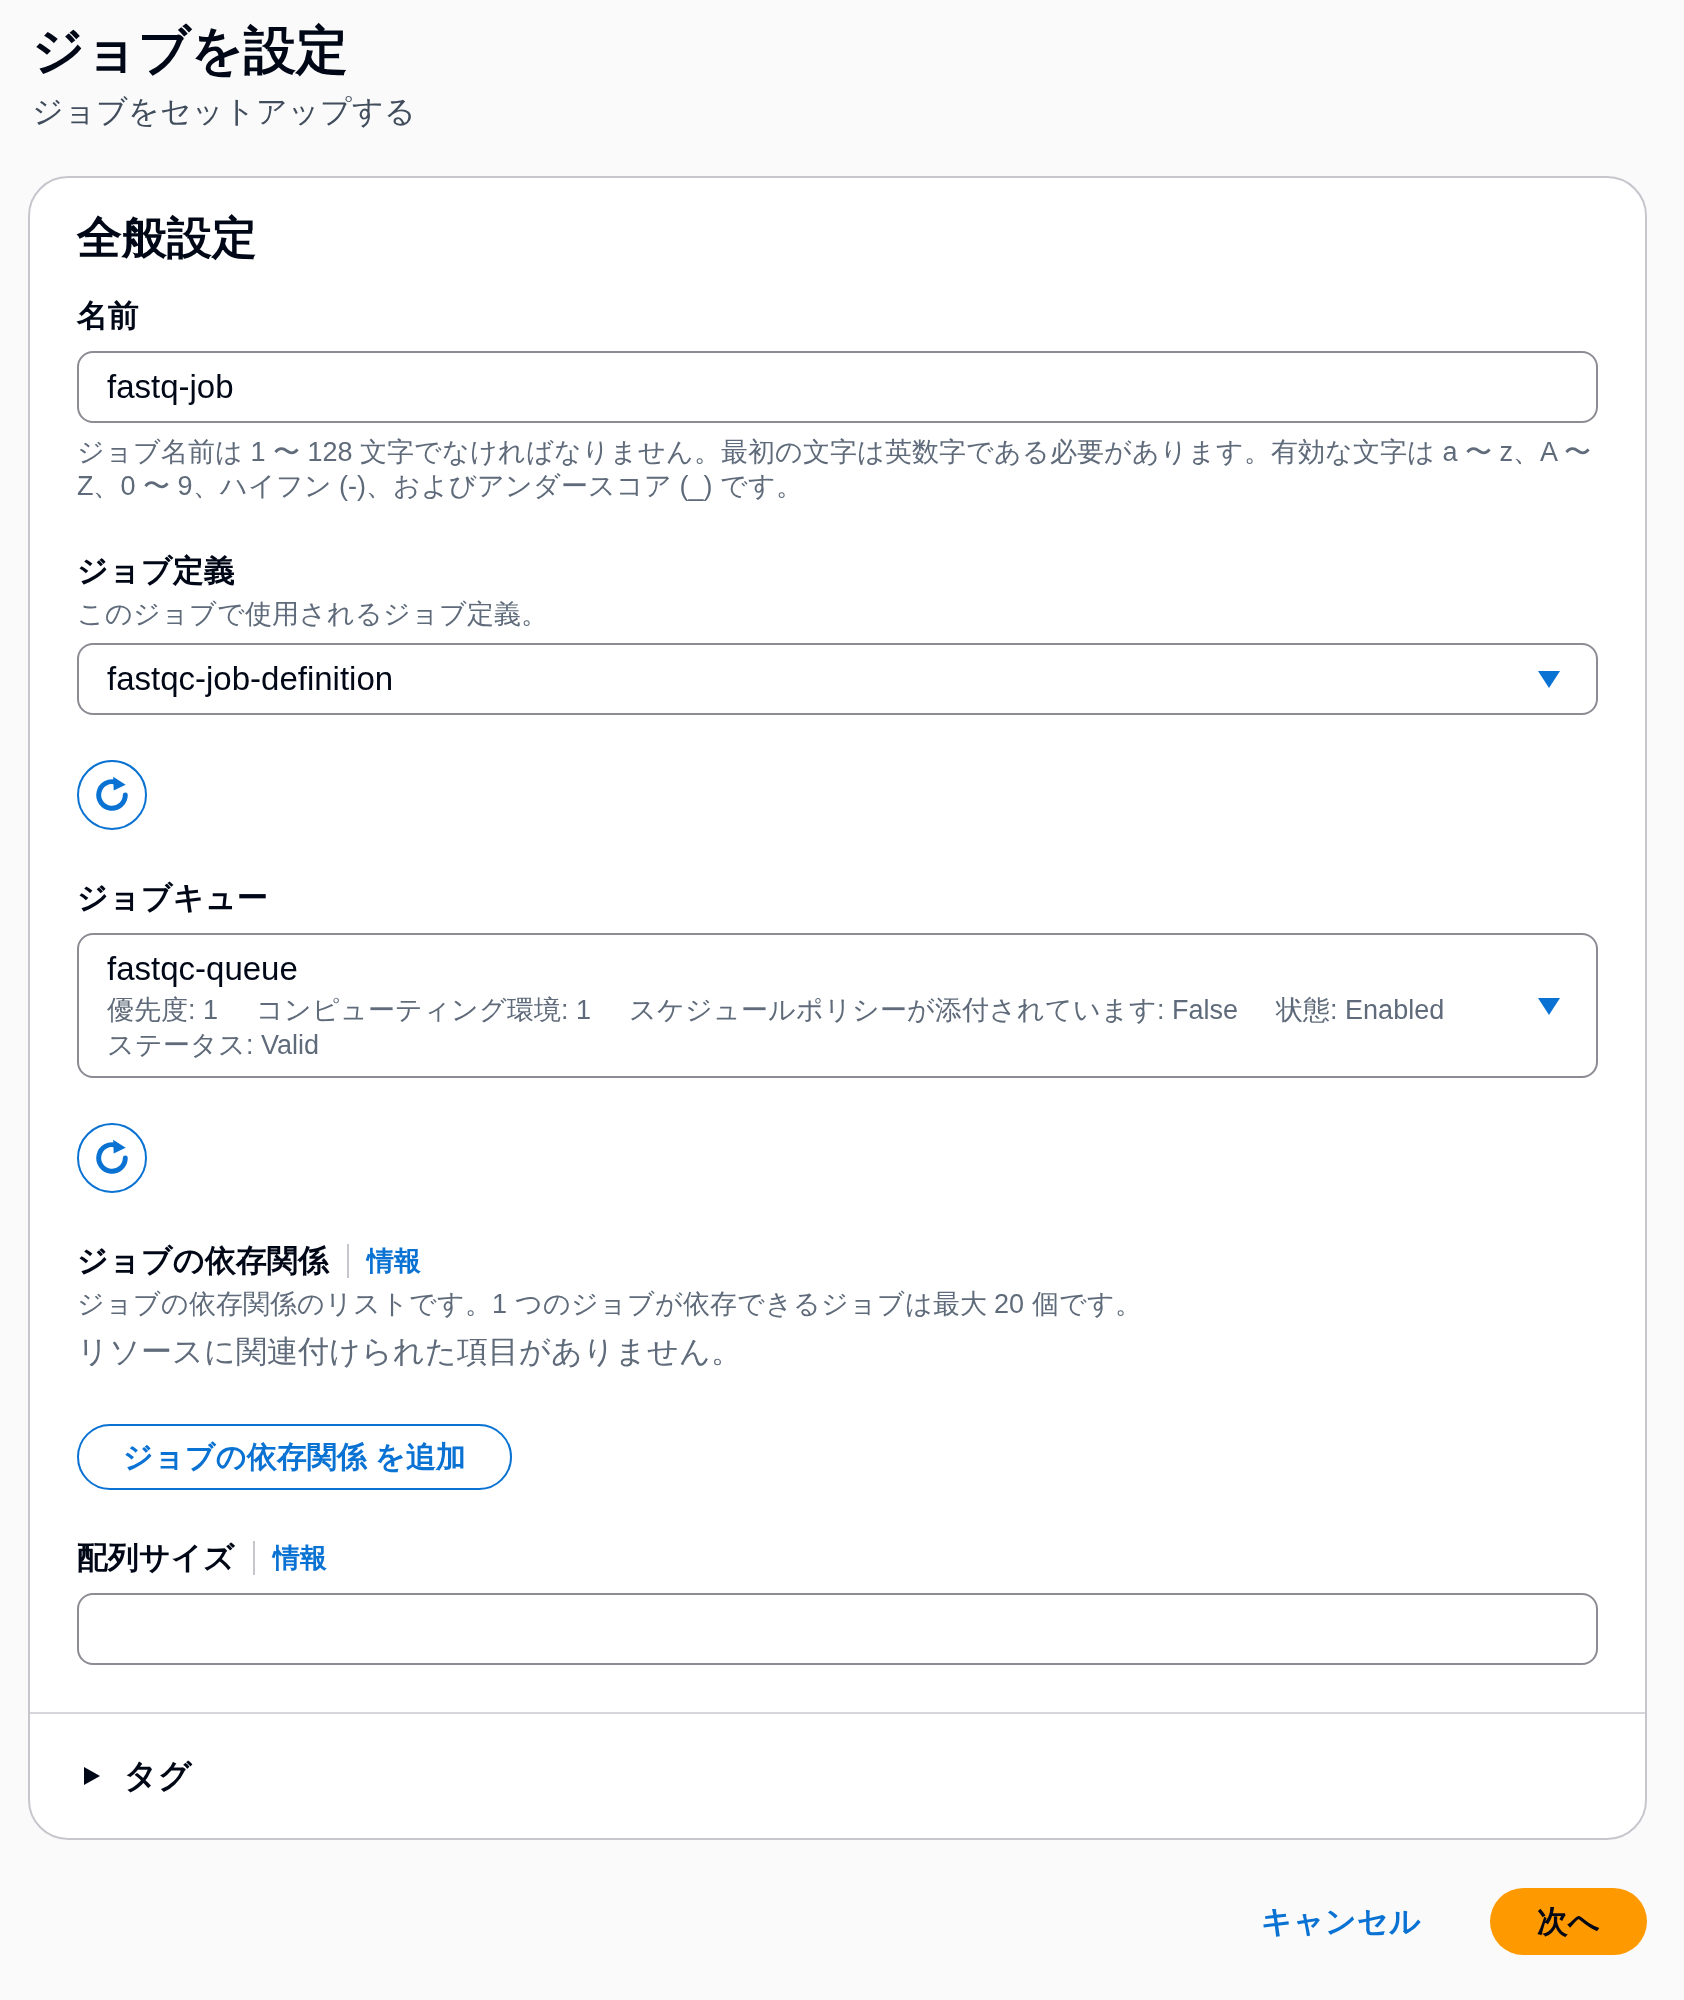 Image resolution: width=1684 pixels, height=2000 pixels. Describe the element at coordinates (837, 679) in the screenshot. I see `dropdown-field: fastqc-job-definition` at that location.